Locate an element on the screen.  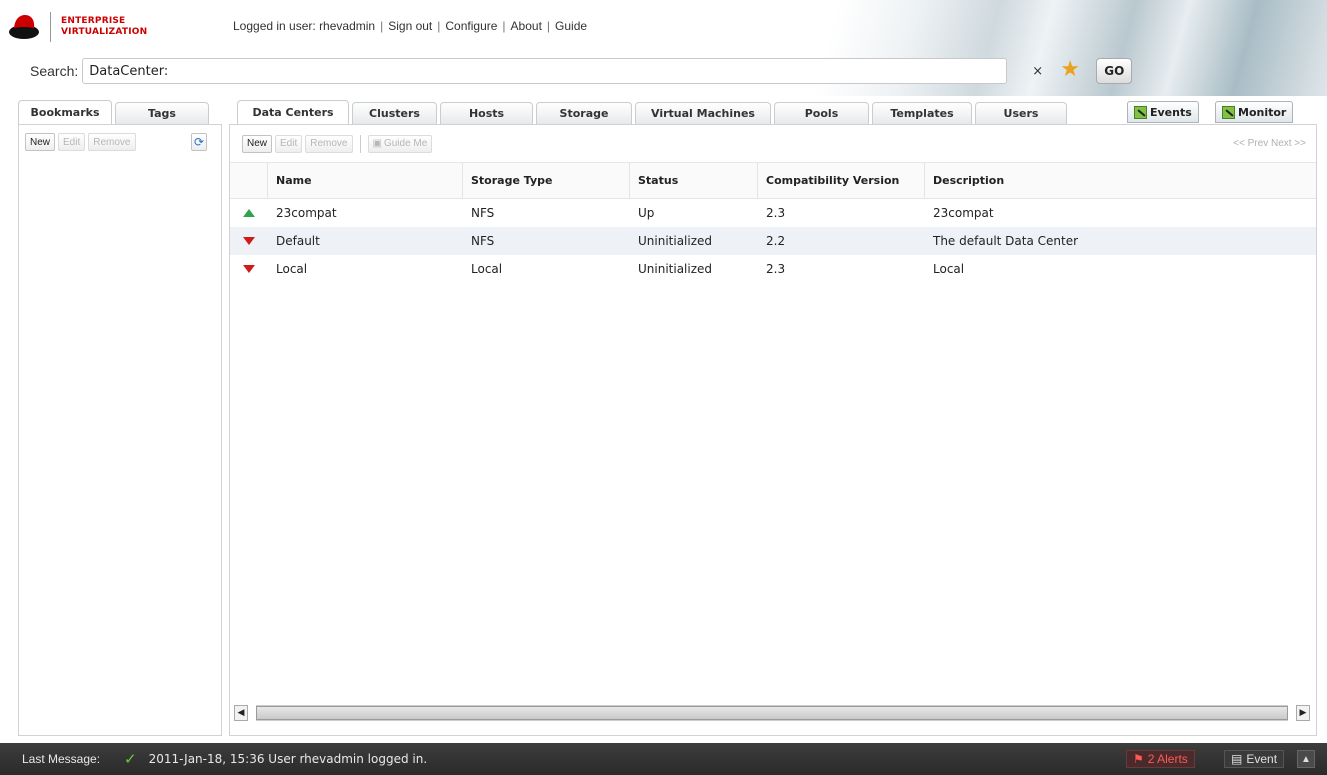
search-input is located at coordinates (545, 71).